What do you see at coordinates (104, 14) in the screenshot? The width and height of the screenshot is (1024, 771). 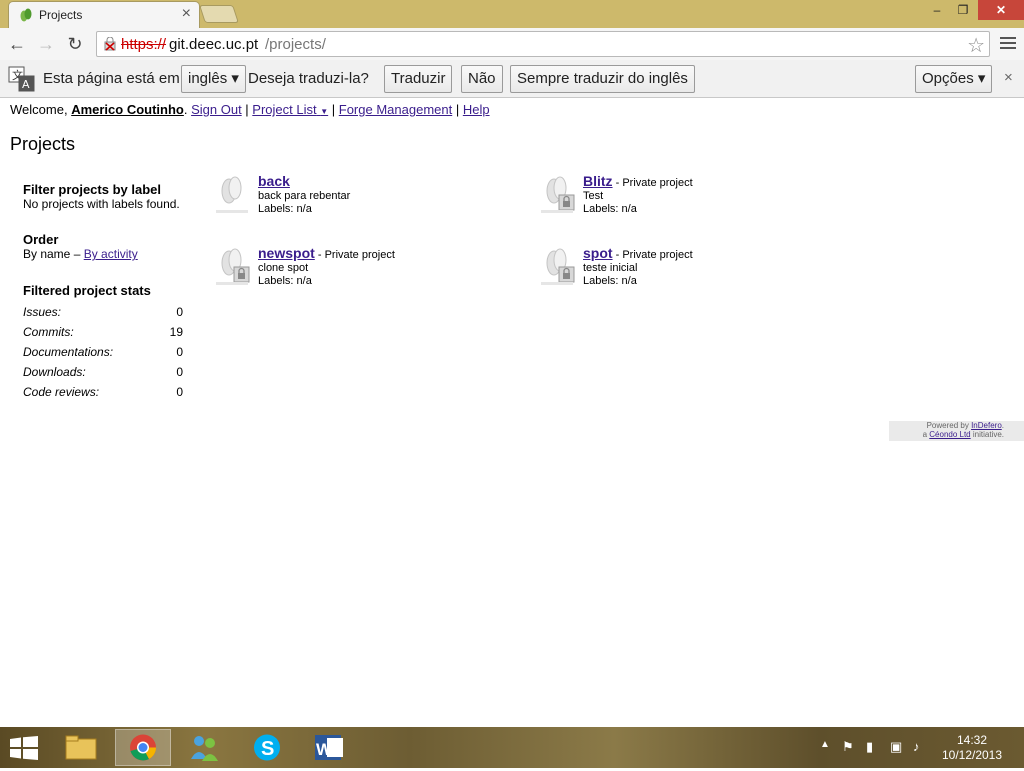 I see `tab-projects: Projects ×` at bounding box center [104, 14].